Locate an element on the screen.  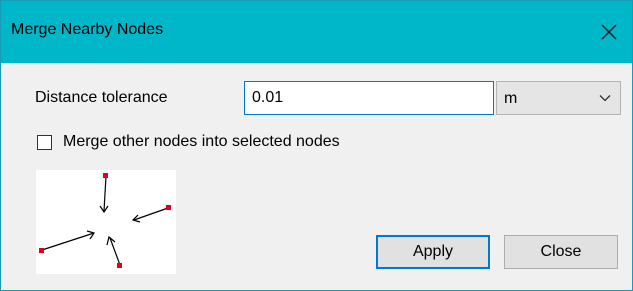
title-close-button is located at coordinates (609, 32).